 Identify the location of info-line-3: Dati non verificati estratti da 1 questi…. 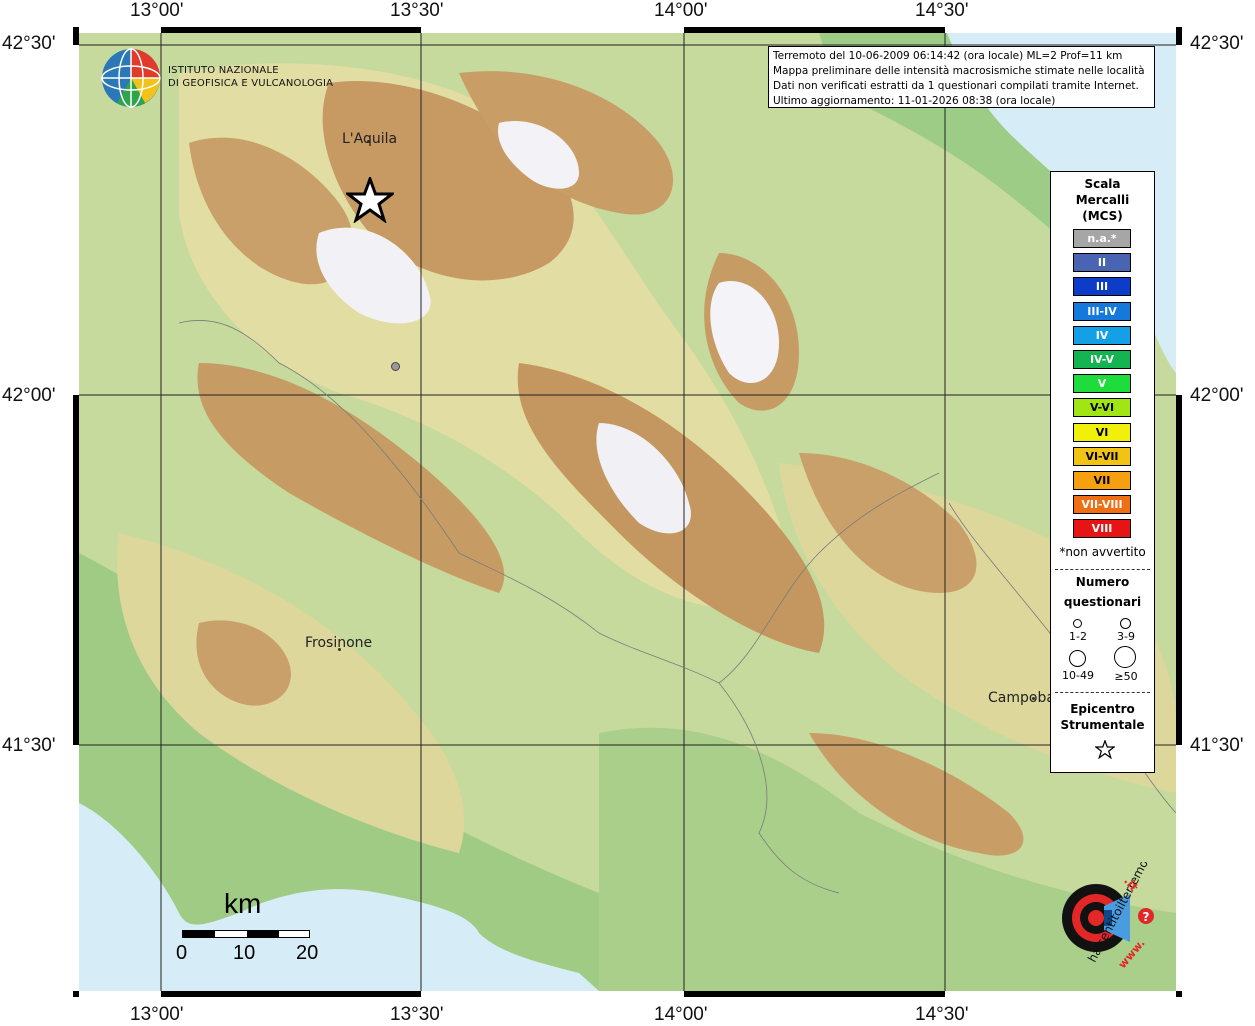
(956, 86).